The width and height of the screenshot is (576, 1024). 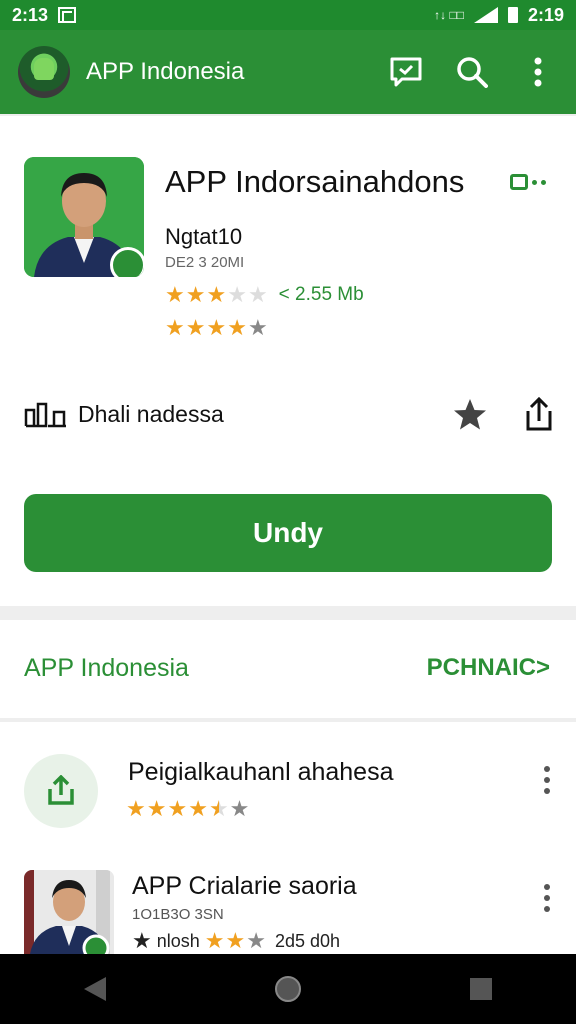 What do you see at coordinates (488, 668) in the screenshot?
I see `section-action-link: PCHNAIC>` at bounding box center [488, 668].